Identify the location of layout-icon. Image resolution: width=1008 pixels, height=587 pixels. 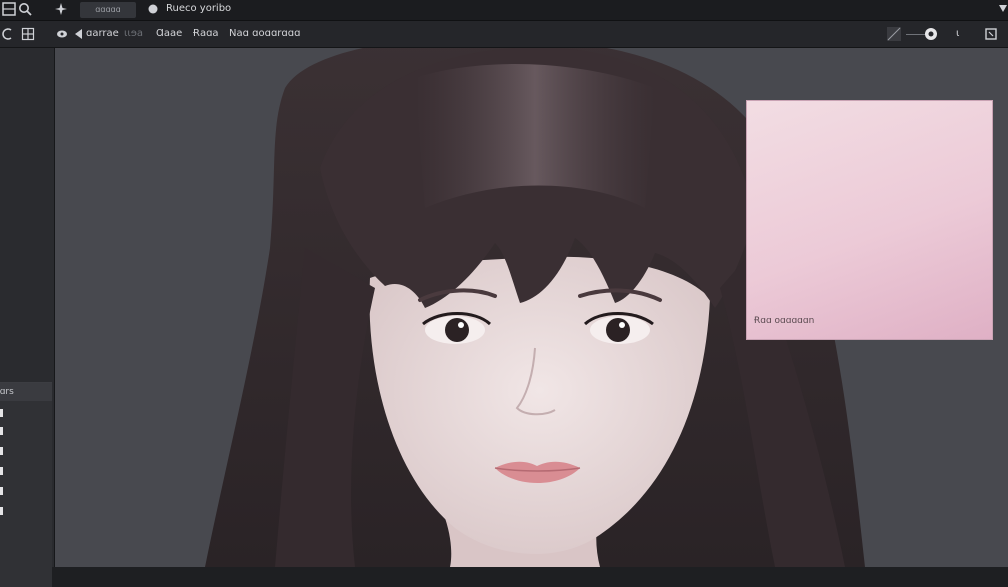
(28, 34).